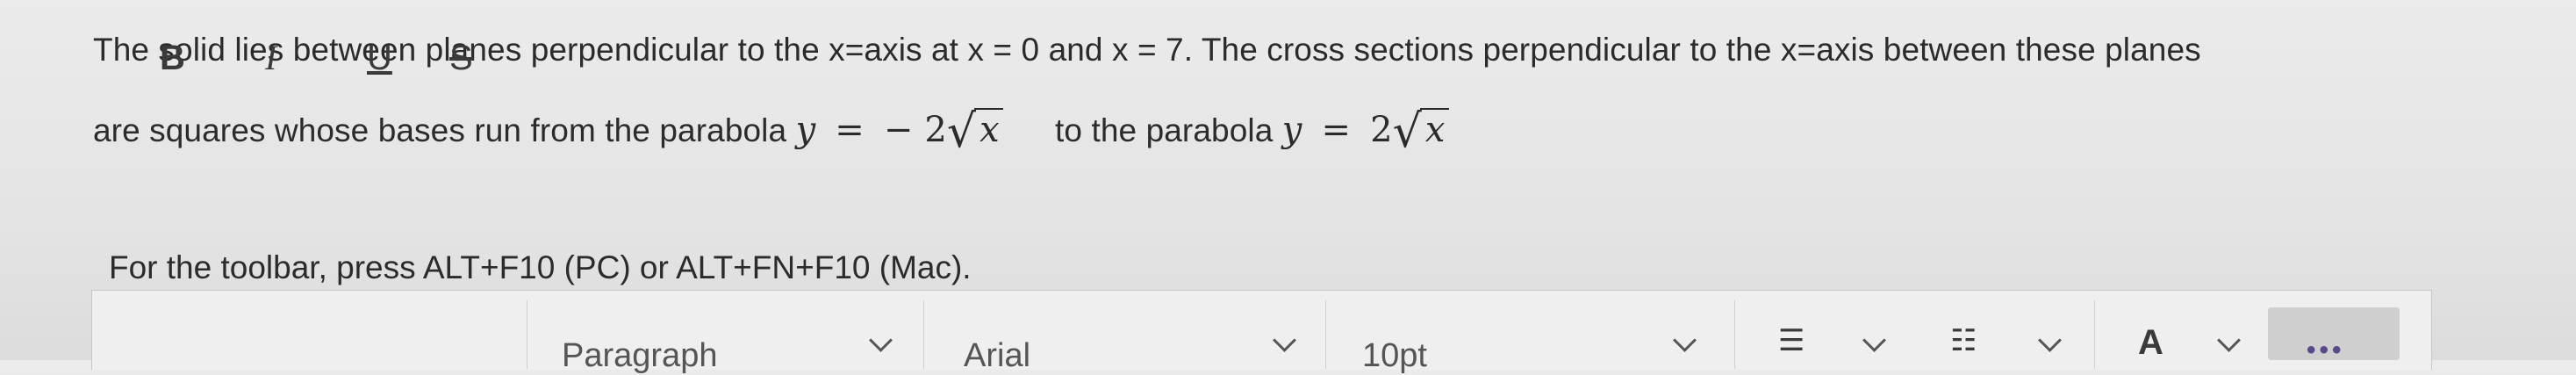 The height and width of the screenshot is (375, 2576). I want to click on upper-parabola-lhs: y, so click(1291, 130).